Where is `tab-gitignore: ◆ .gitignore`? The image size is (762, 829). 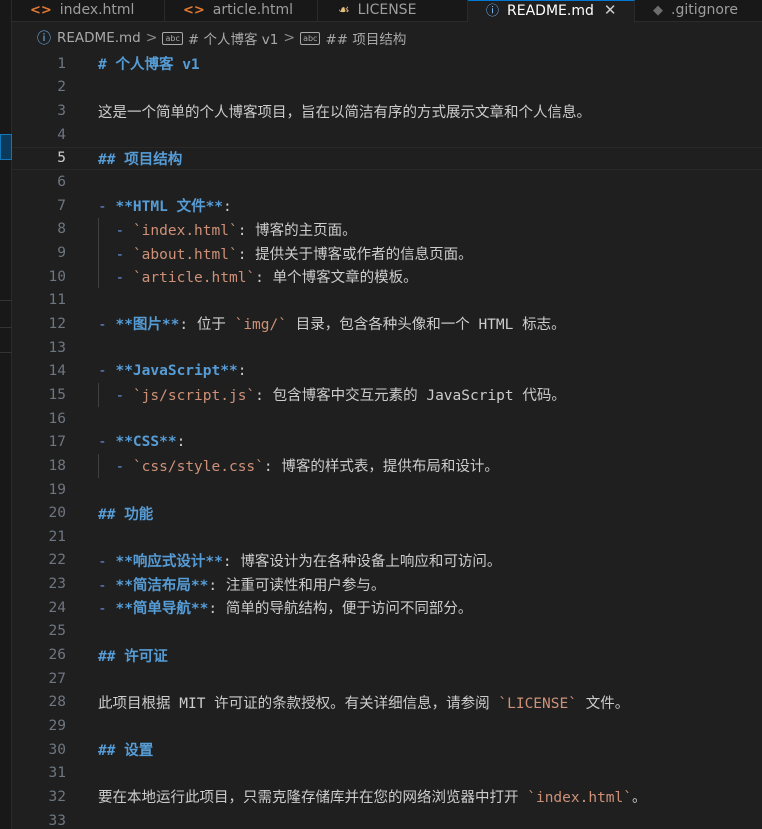
tab-gitignore: ◆ .gitignore is located at coordinates (698, 11).